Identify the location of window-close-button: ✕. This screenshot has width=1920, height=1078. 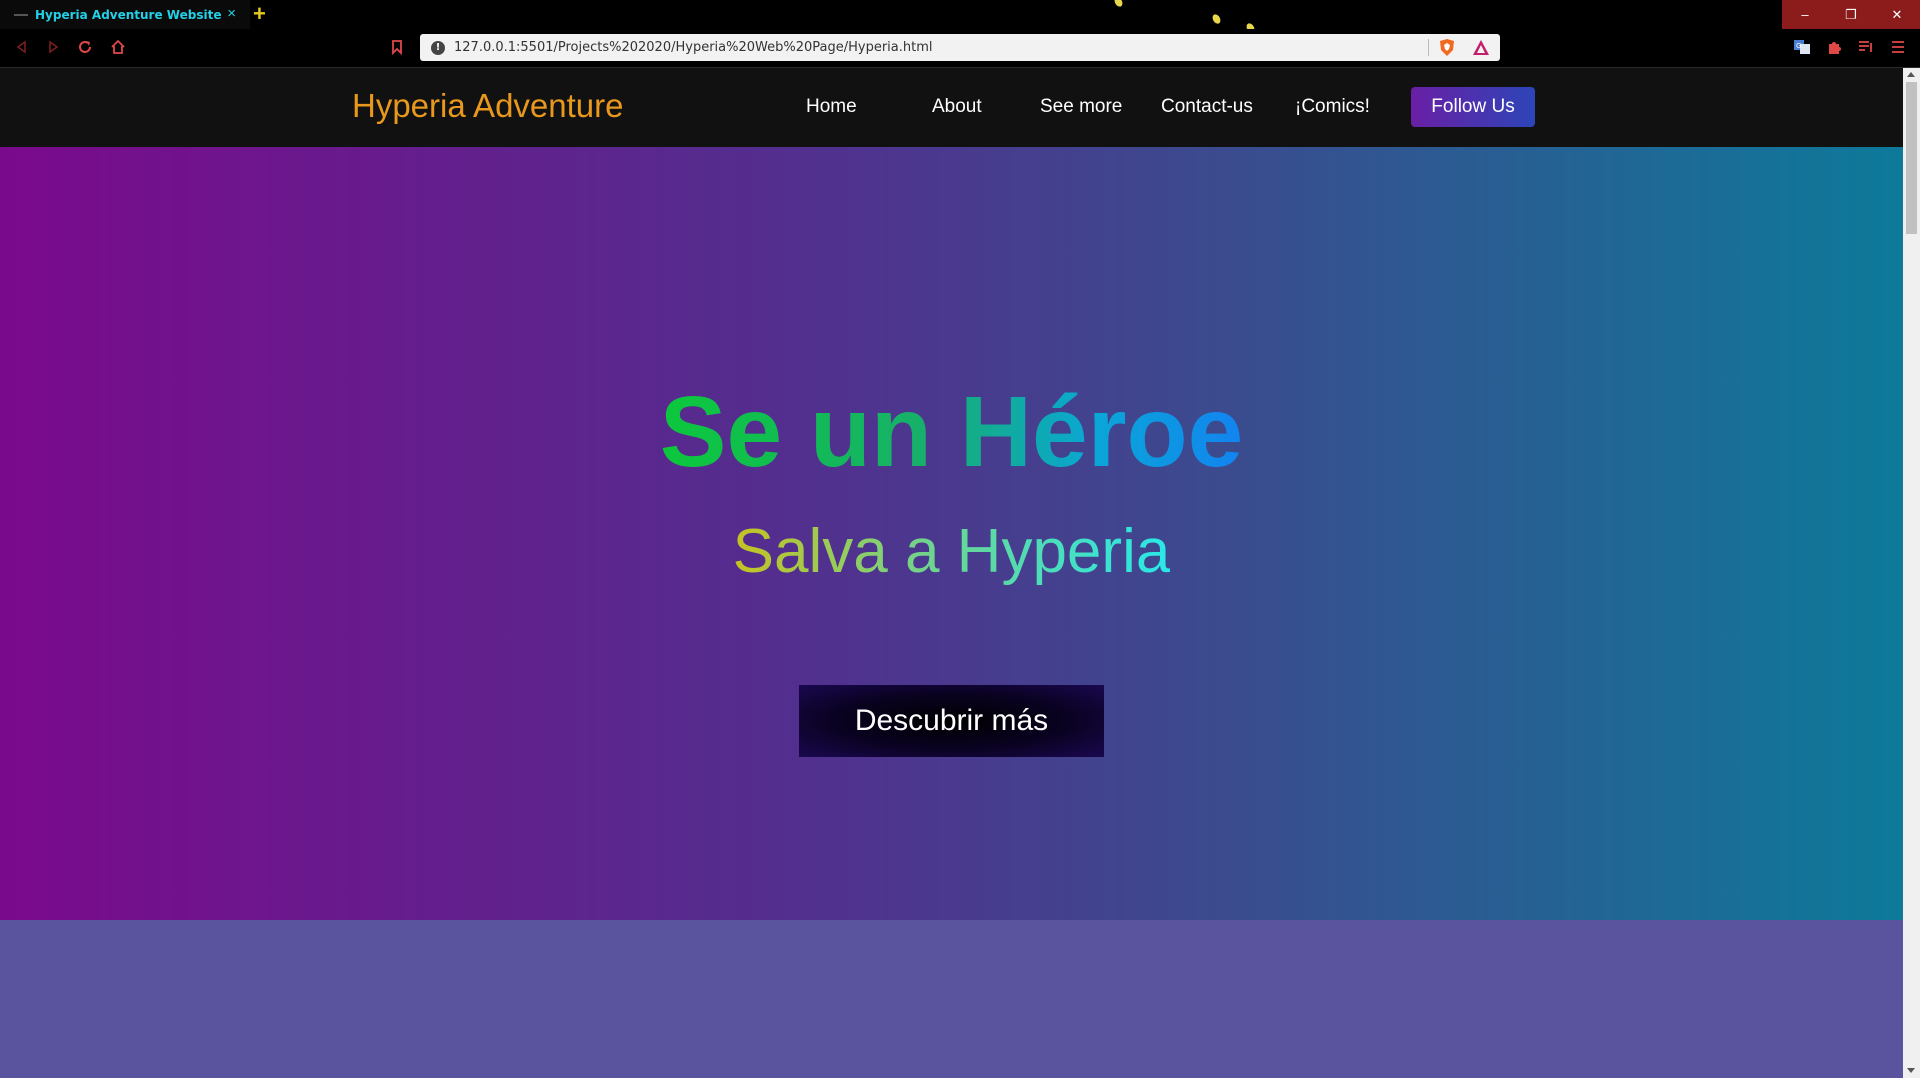
(1897, 14).